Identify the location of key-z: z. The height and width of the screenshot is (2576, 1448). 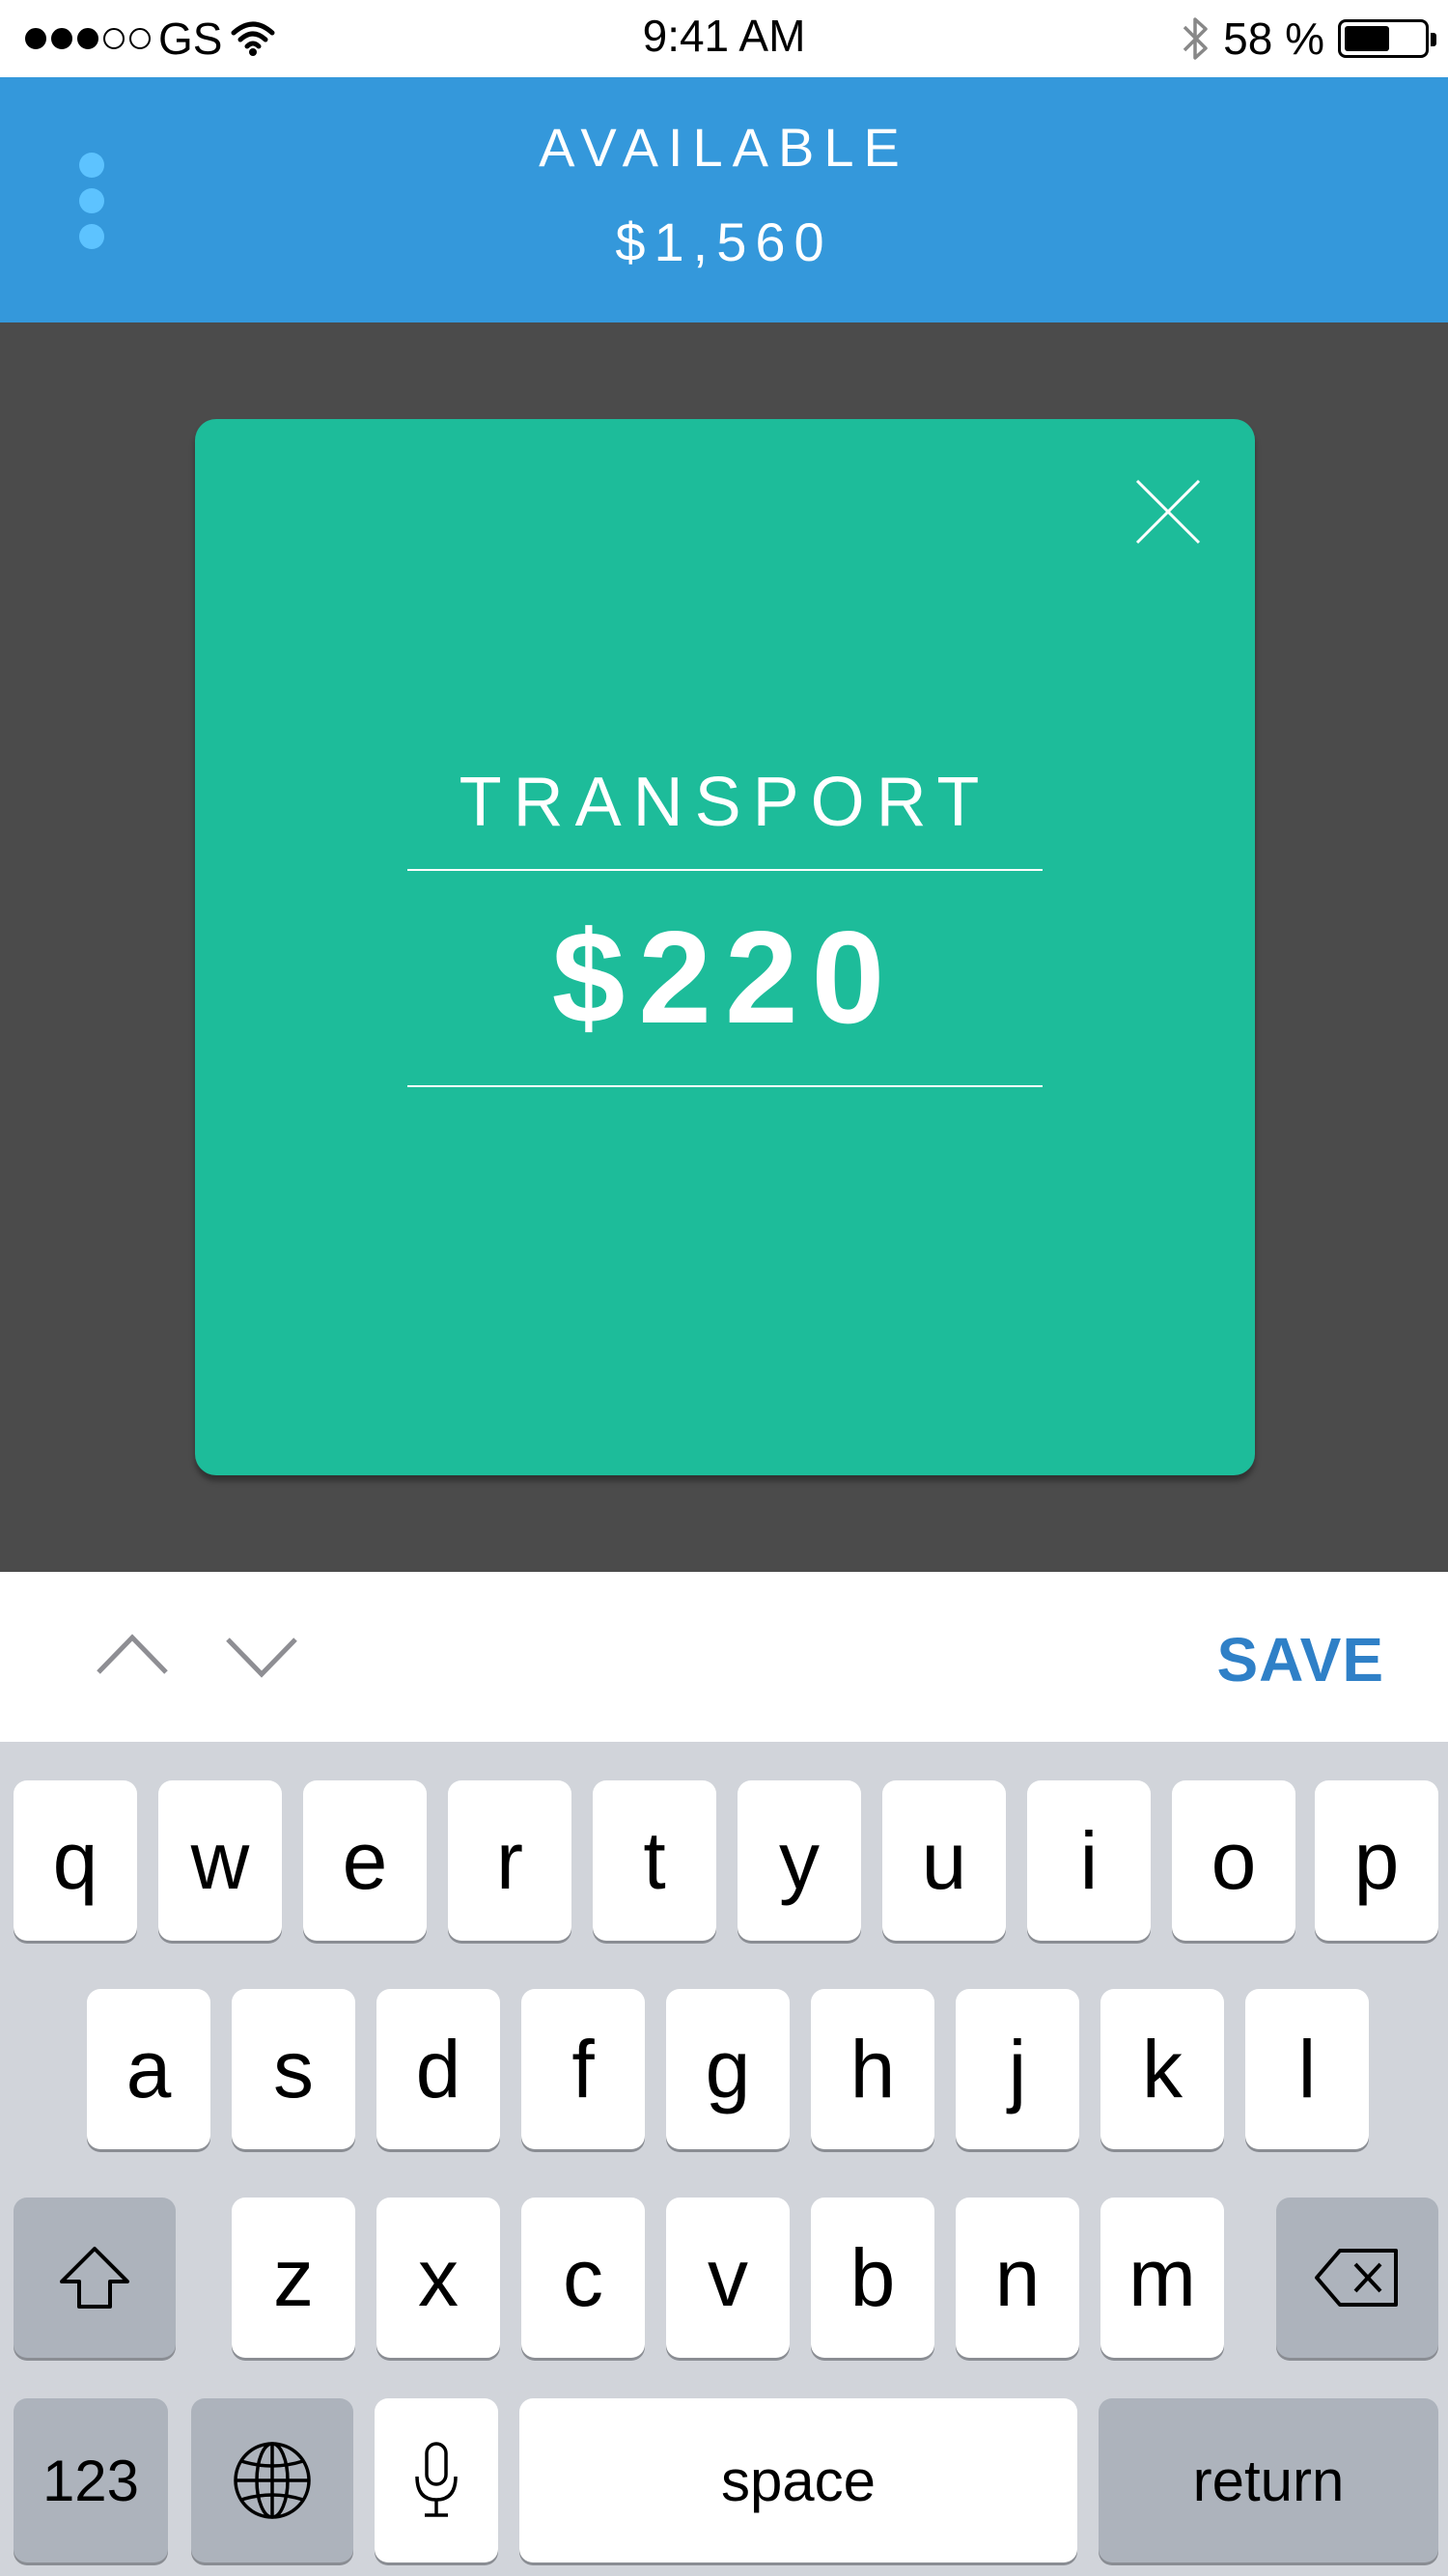
(293, 2278).